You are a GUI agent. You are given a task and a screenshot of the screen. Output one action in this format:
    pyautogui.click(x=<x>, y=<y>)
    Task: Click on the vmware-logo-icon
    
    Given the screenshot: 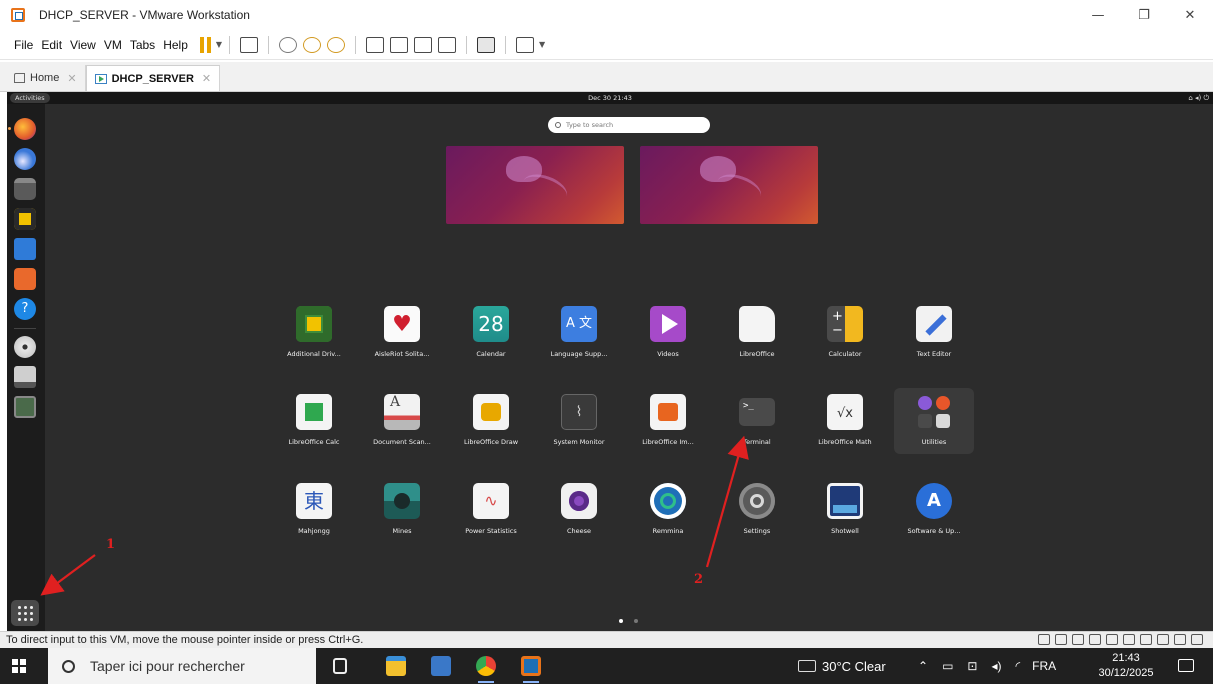 What is the action you would take?
    pyautogui.click(x=18, y=15)
    